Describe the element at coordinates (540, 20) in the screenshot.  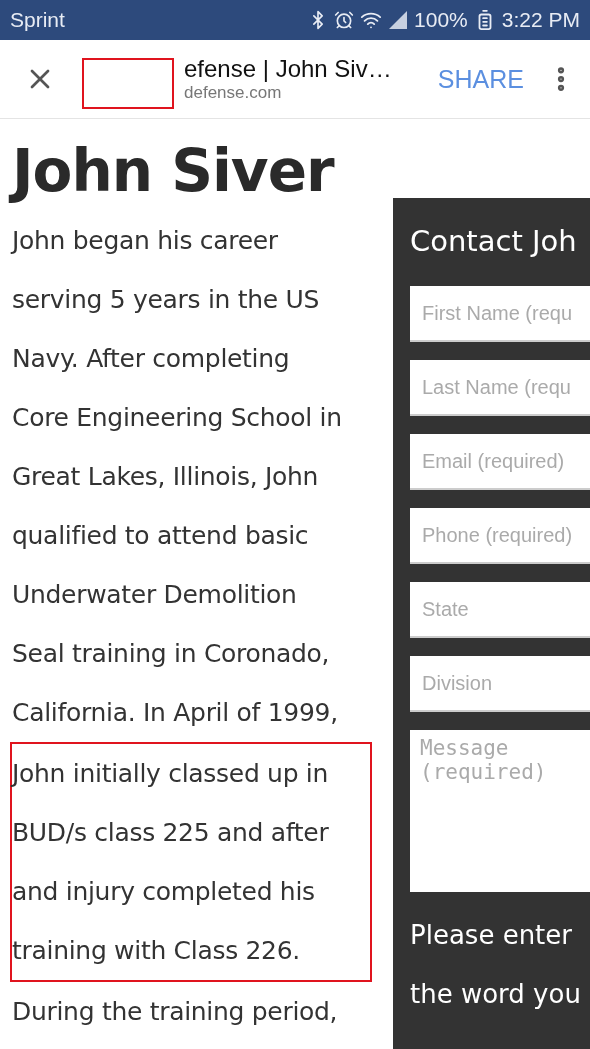
I see `clock-time: 3:22 PM` at that location.